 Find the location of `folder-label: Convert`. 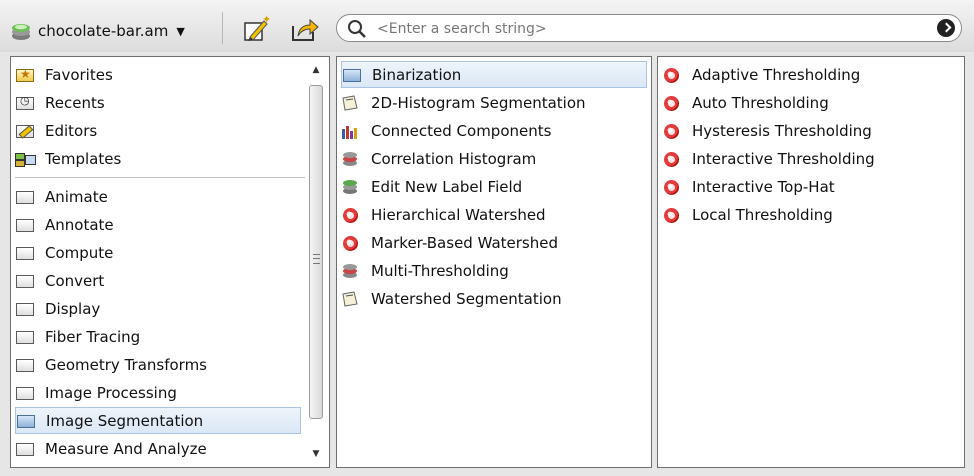

folder-label: Convert is located at coordinates (75, 280).